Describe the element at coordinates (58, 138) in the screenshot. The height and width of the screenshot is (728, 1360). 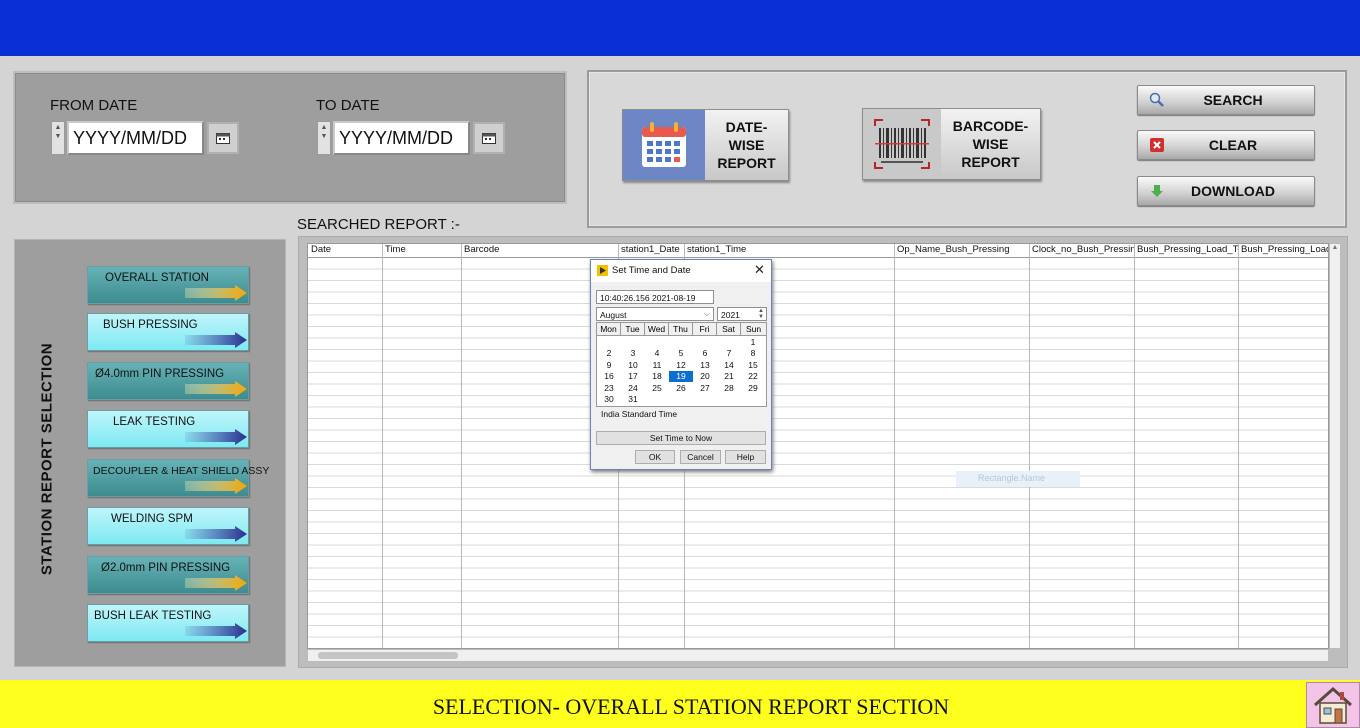
I see `from-date-spinner: ▲ ▼` at that location.